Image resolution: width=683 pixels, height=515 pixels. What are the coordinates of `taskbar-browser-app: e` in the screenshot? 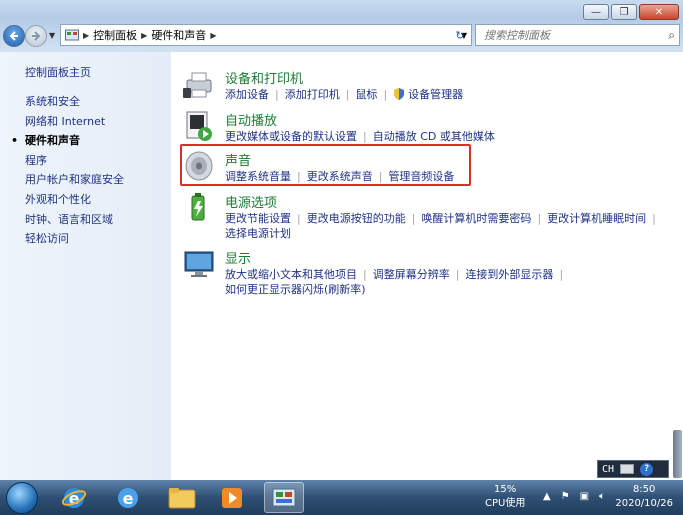 It's located at (128, 497).